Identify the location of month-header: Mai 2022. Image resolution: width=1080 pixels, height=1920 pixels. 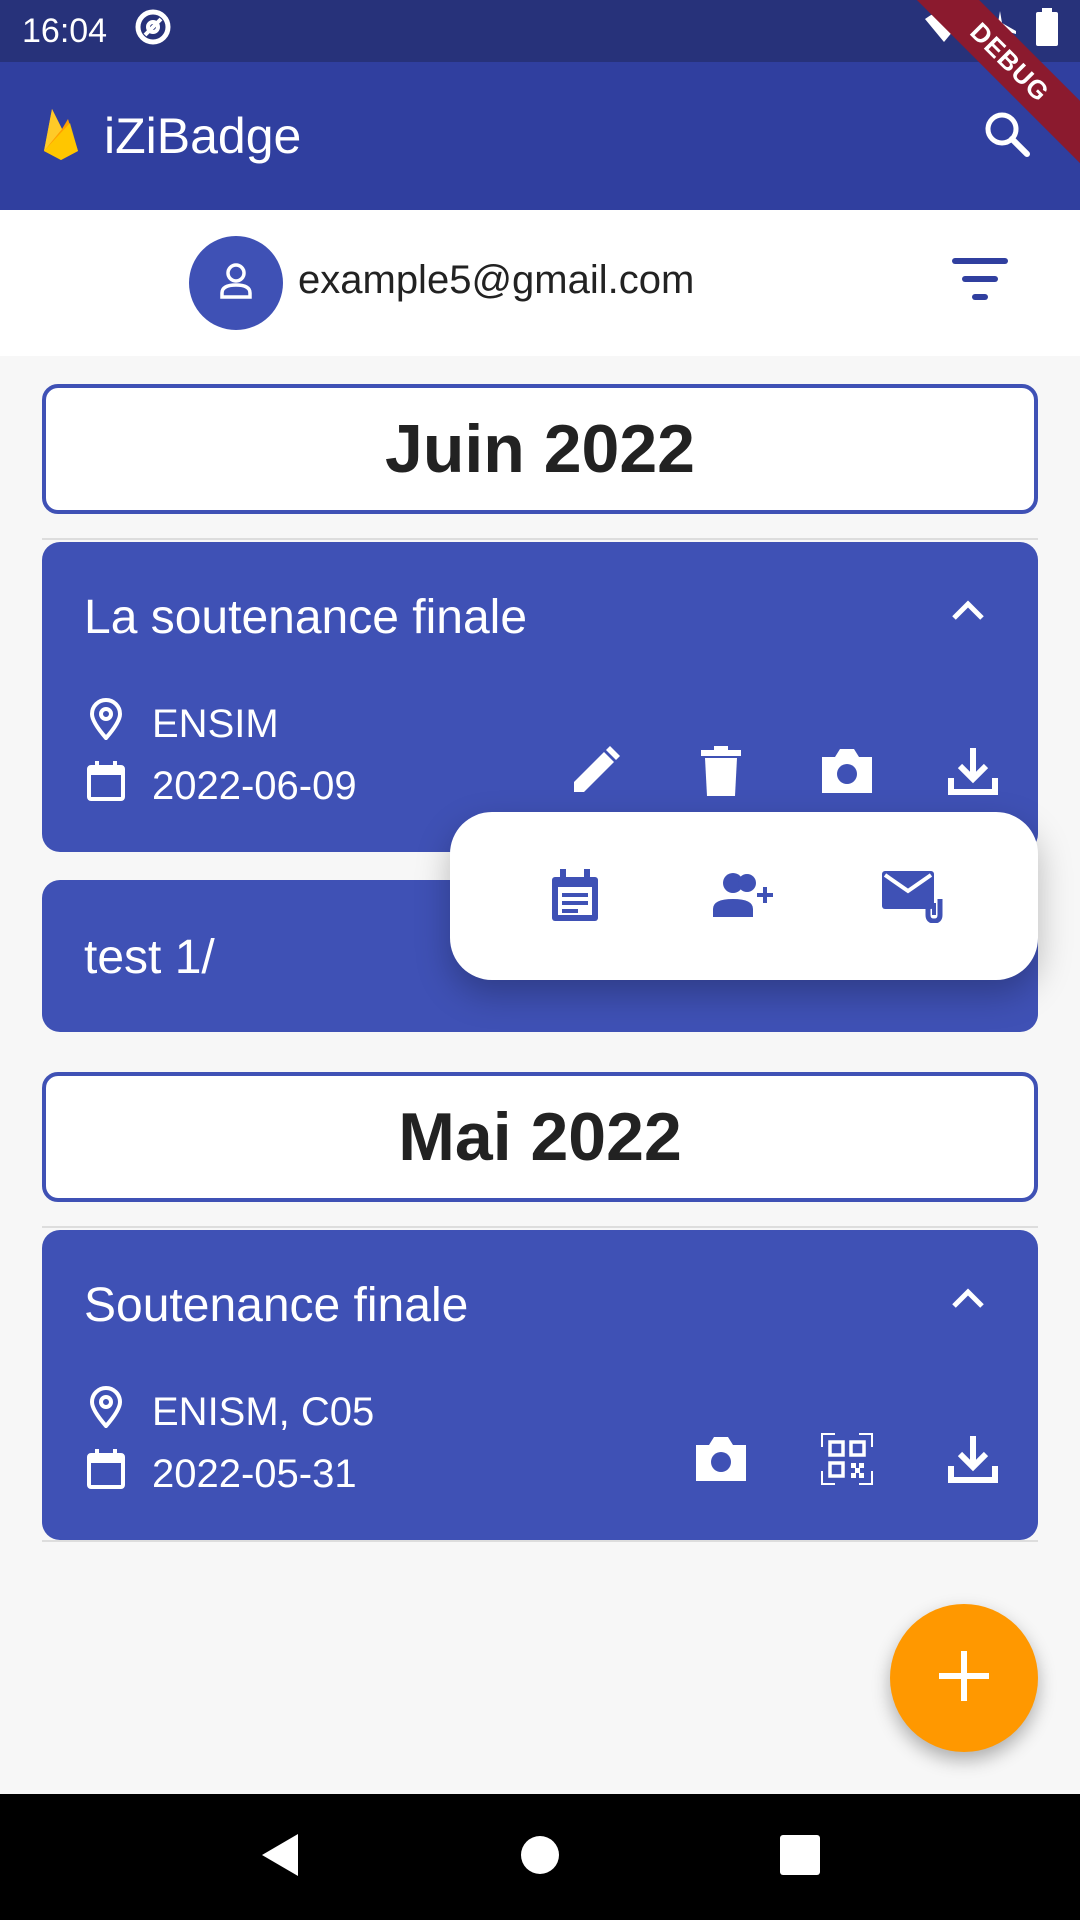
(540, 1137).